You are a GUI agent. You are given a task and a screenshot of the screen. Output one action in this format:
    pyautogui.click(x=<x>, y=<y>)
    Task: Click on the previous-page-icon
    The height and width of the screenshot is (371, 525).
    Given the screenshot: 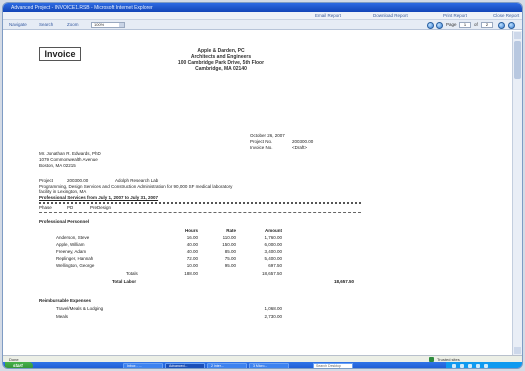 What is the action you would take?
    pyautogui.click(x=439, y=25)
    